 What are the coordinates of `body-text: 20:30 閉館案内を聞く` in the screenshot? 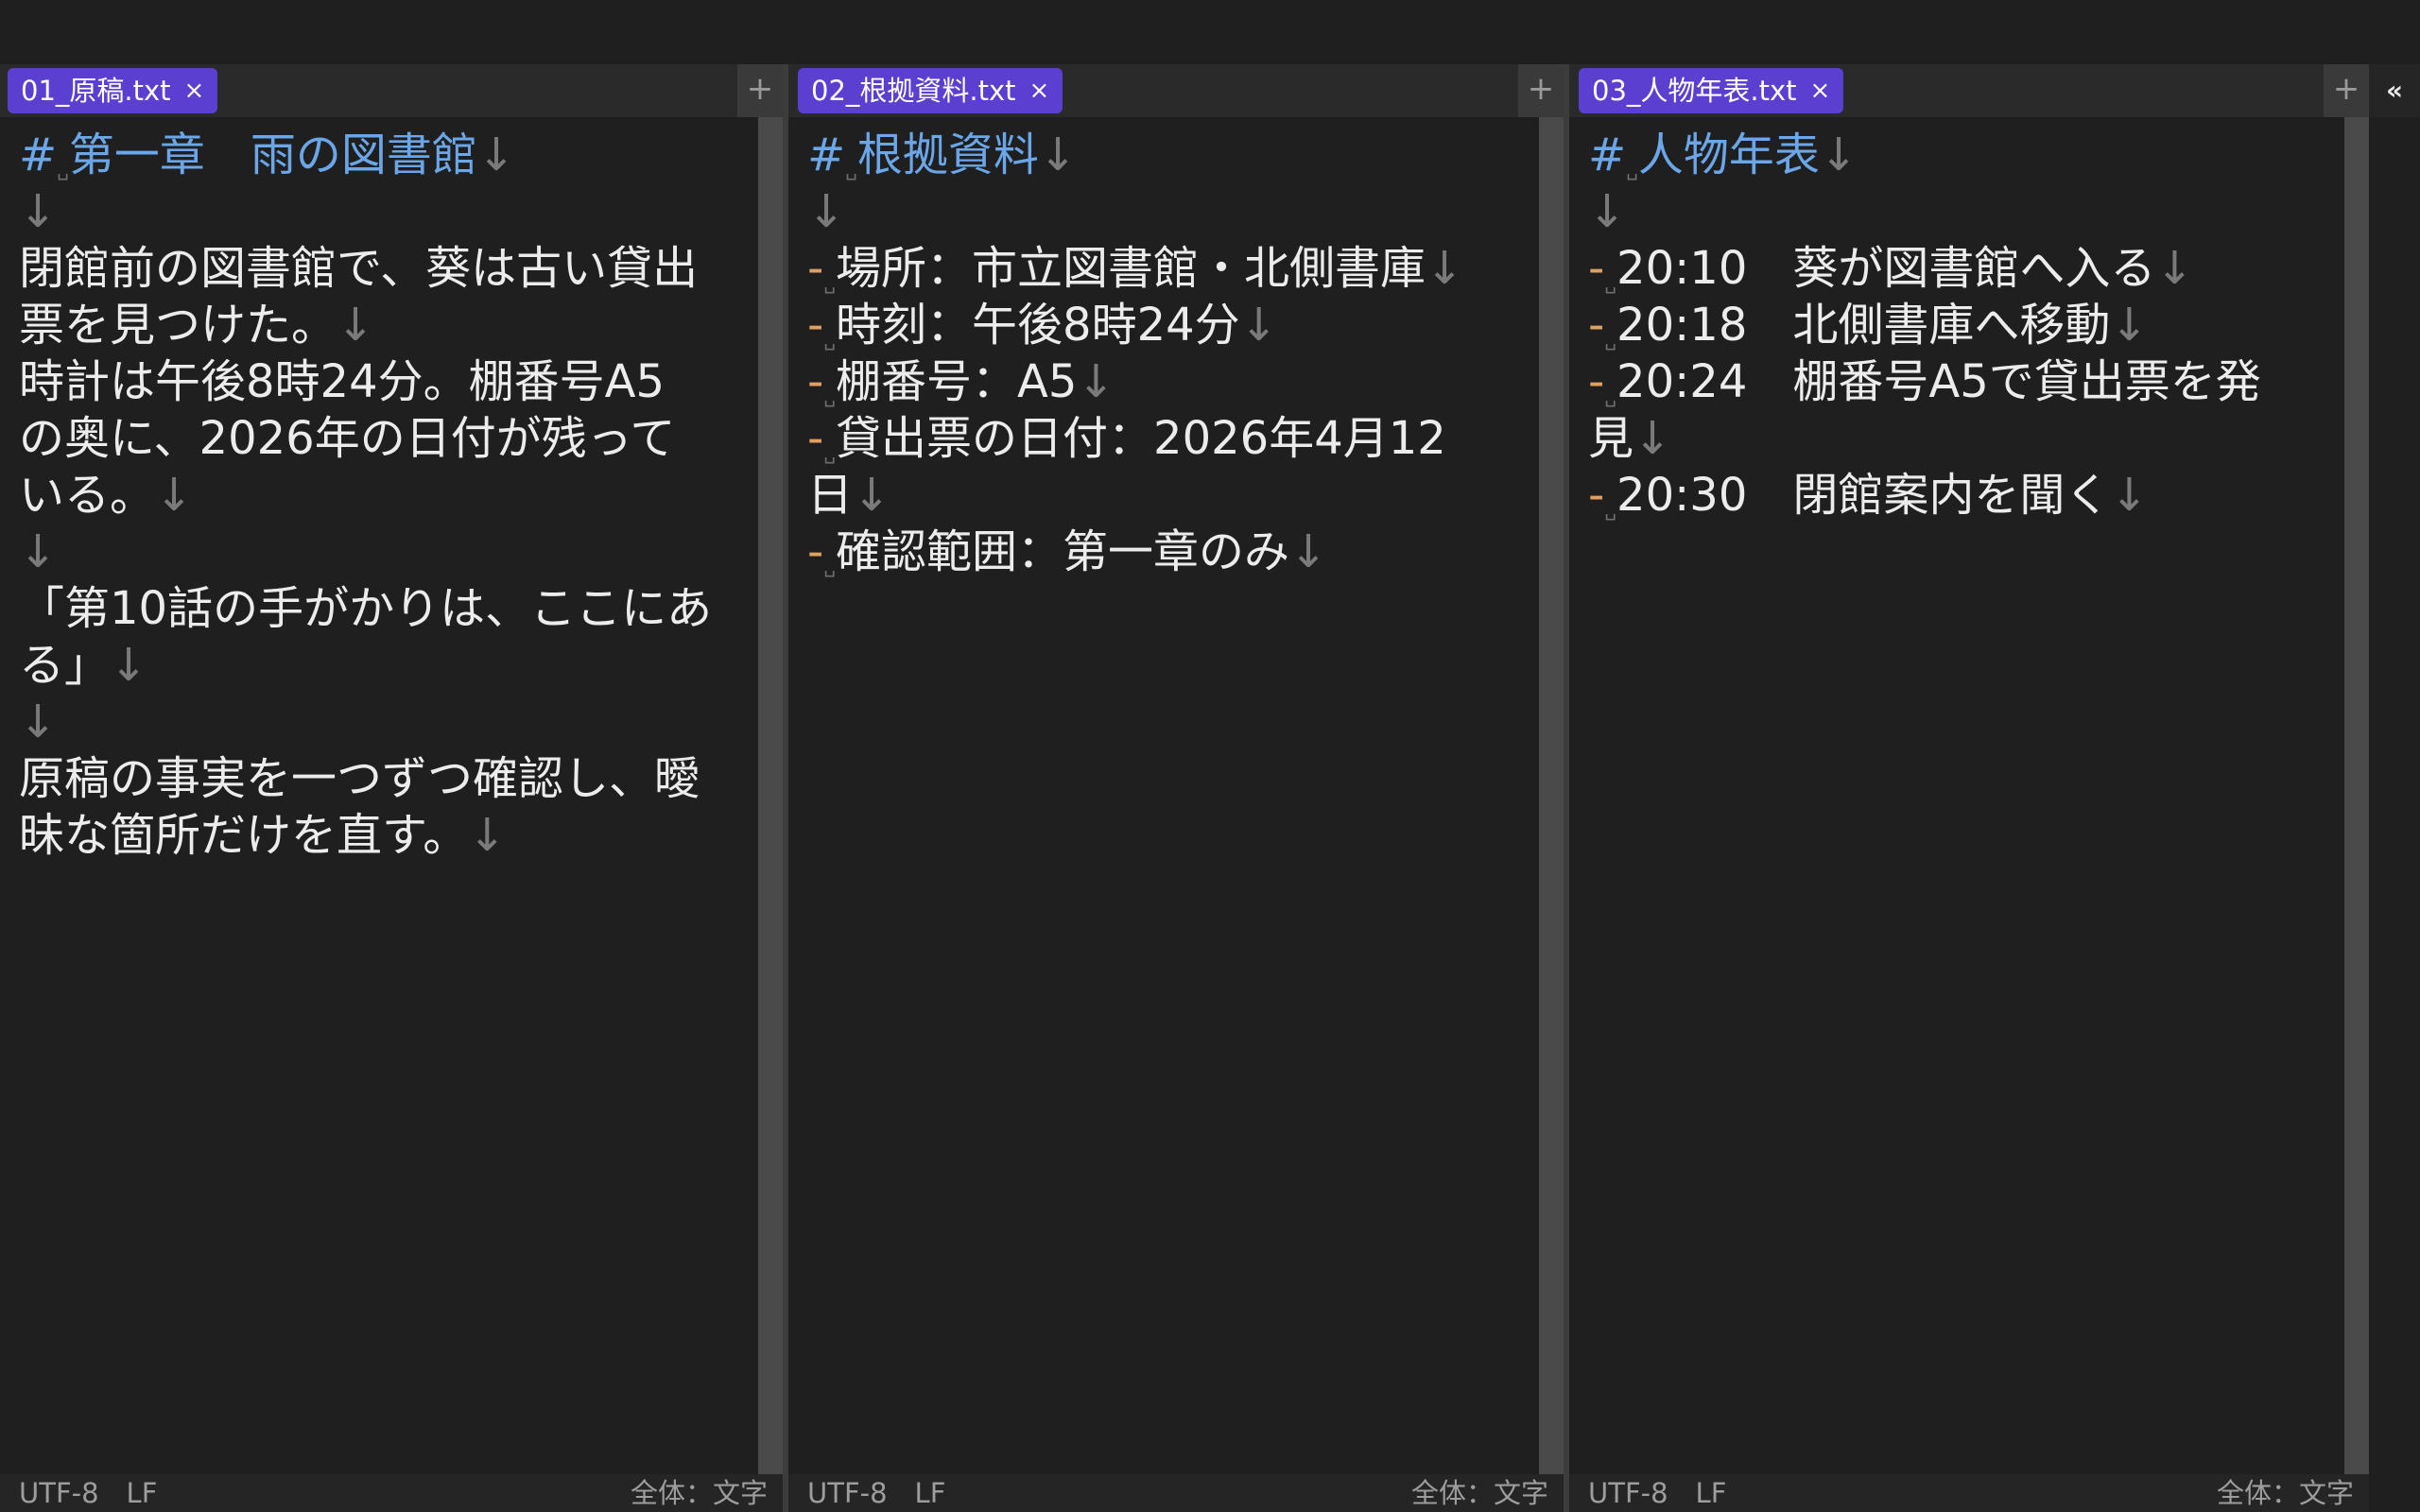 It's located at (1864, 495).